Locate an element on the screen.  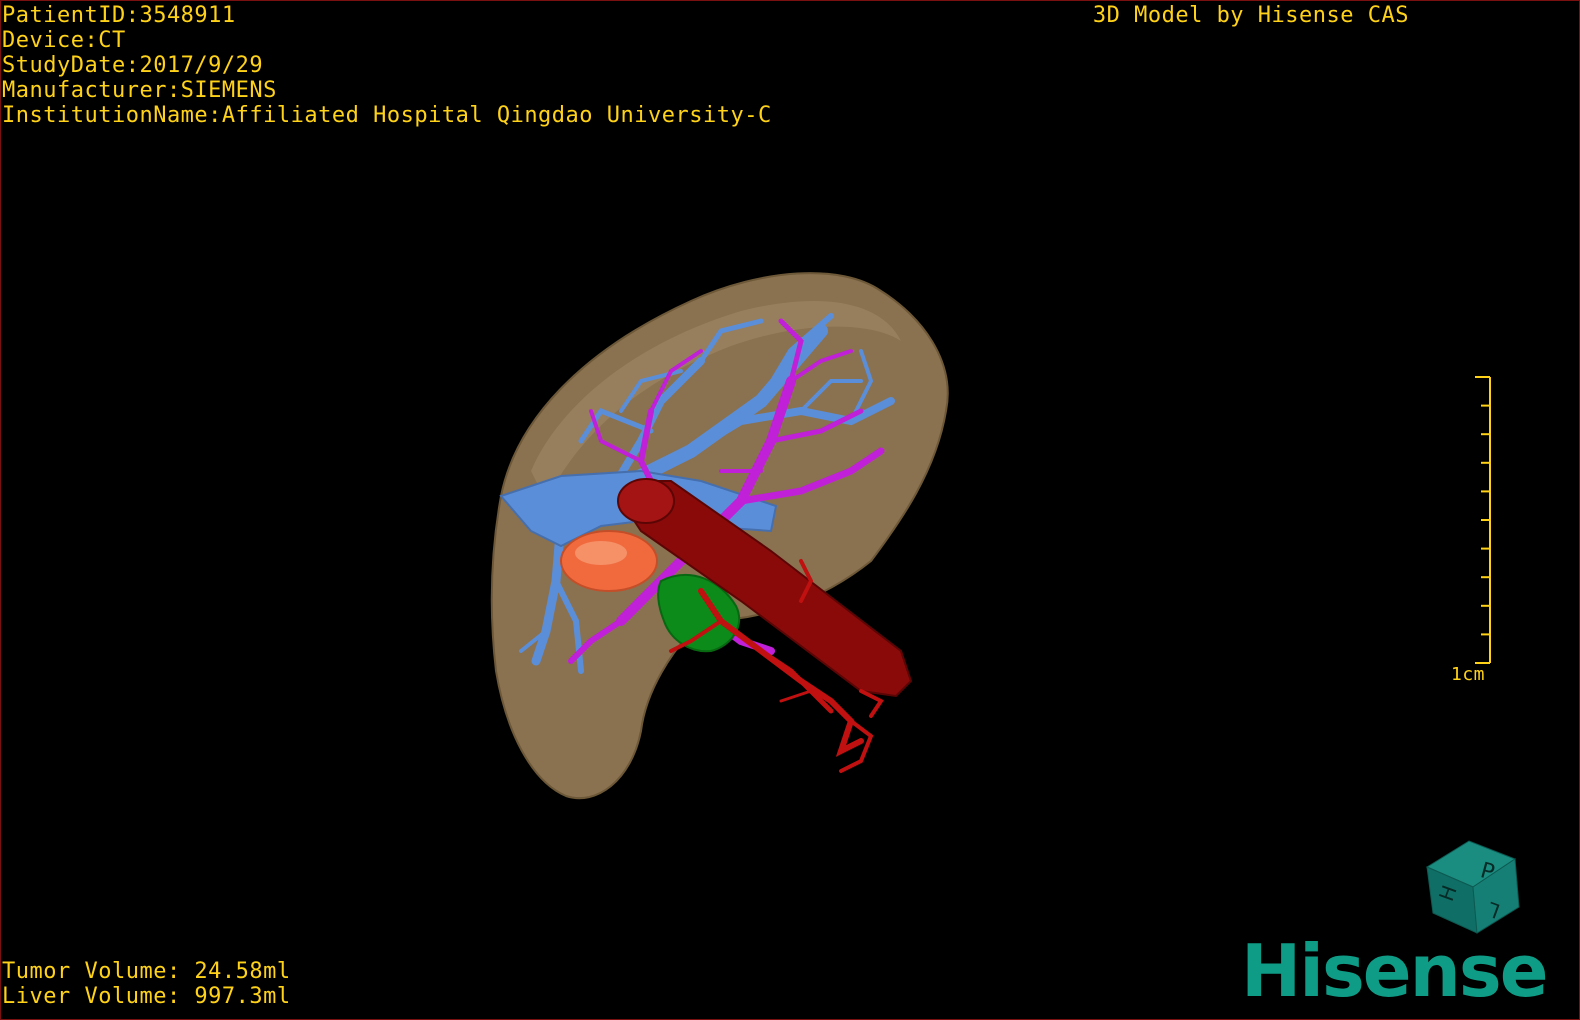
device-label: Device:CT is located at coordinates (64, 40).